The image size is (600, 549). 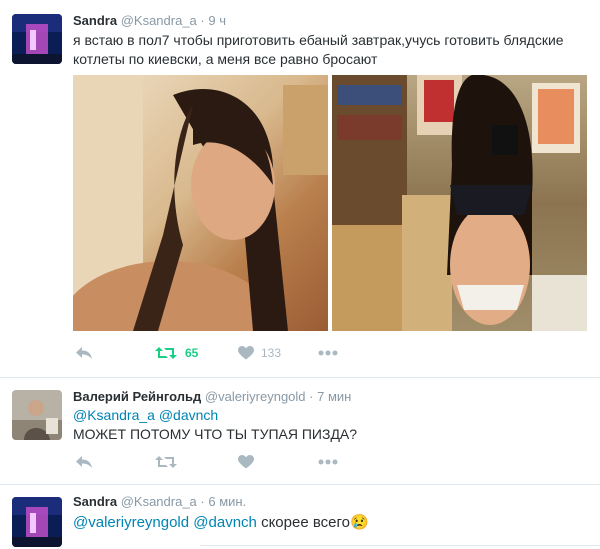 I want to click on like-button, so click(x=246, y=462).